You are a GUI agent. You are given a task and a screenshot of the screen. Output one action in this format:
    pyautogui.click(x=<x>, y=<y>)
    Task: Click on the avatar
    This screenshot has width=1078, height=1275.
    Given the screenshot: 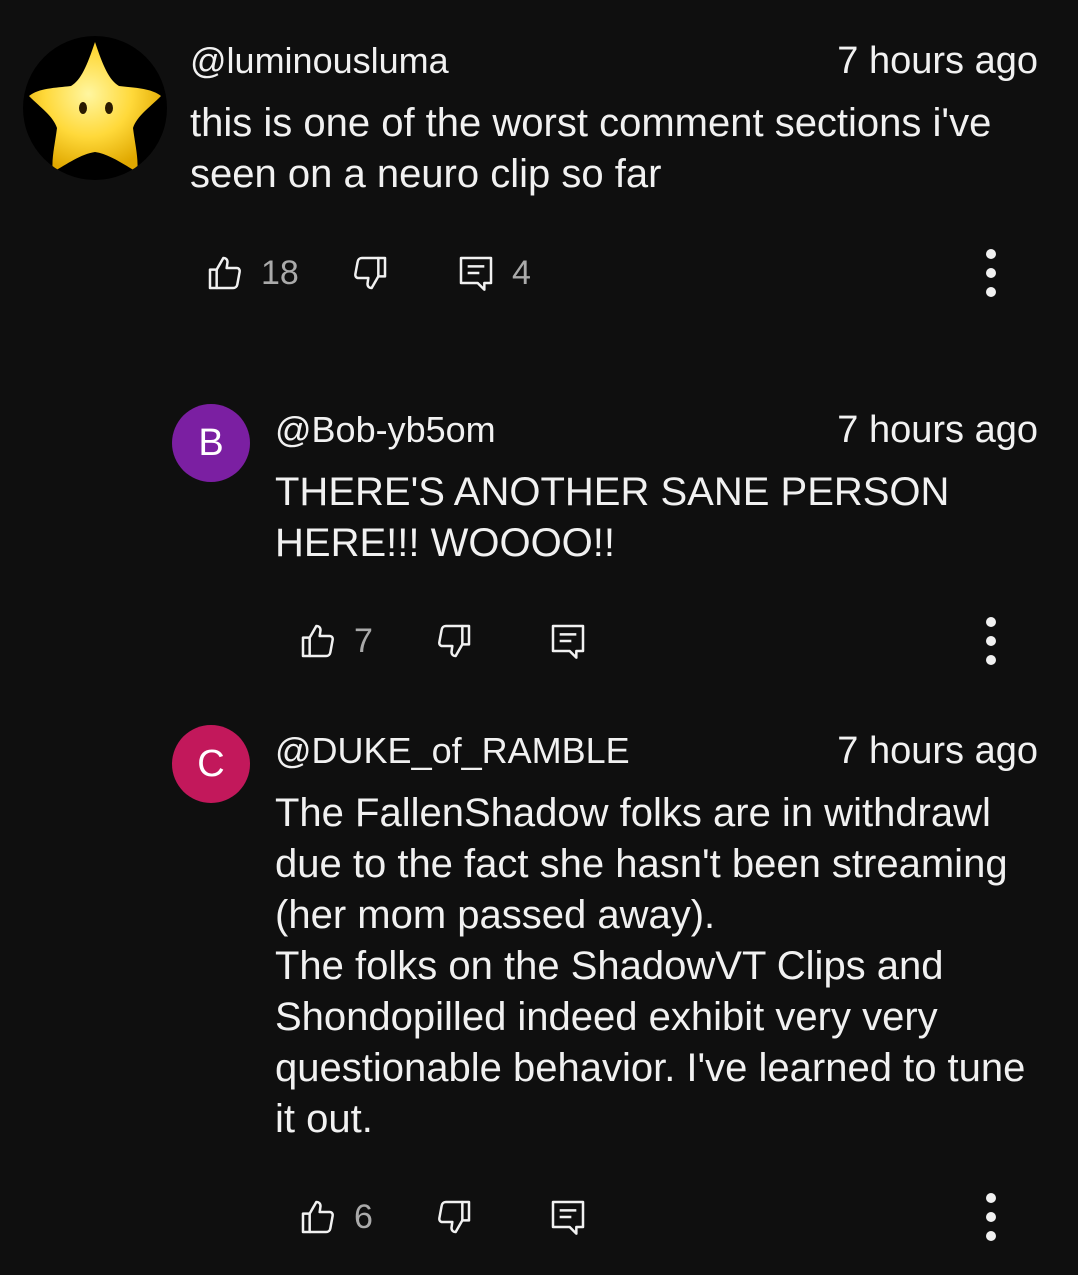 What is the action you would take?
    pyautogui.click(x=95, y=108)
    